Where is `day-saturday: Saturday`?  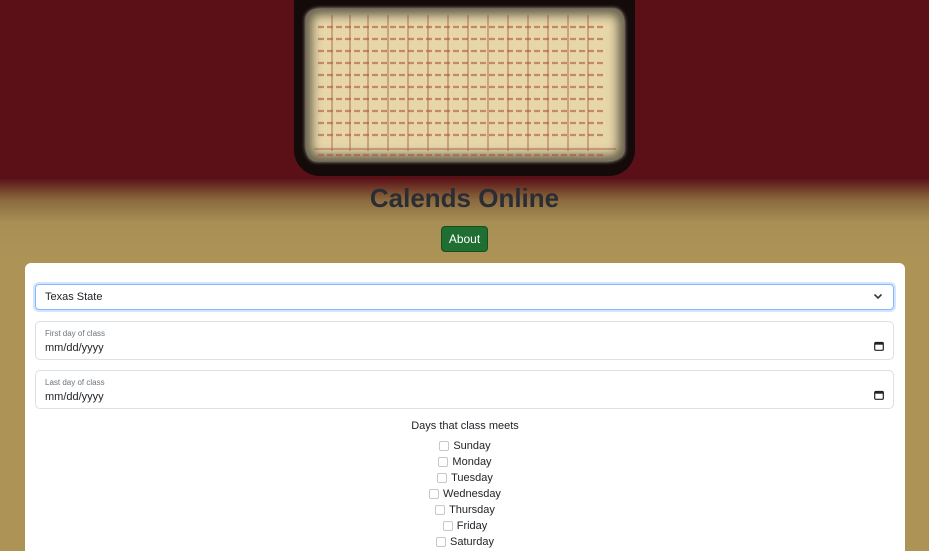
day-saturday: Saturday is located at coordinates (465, 542).